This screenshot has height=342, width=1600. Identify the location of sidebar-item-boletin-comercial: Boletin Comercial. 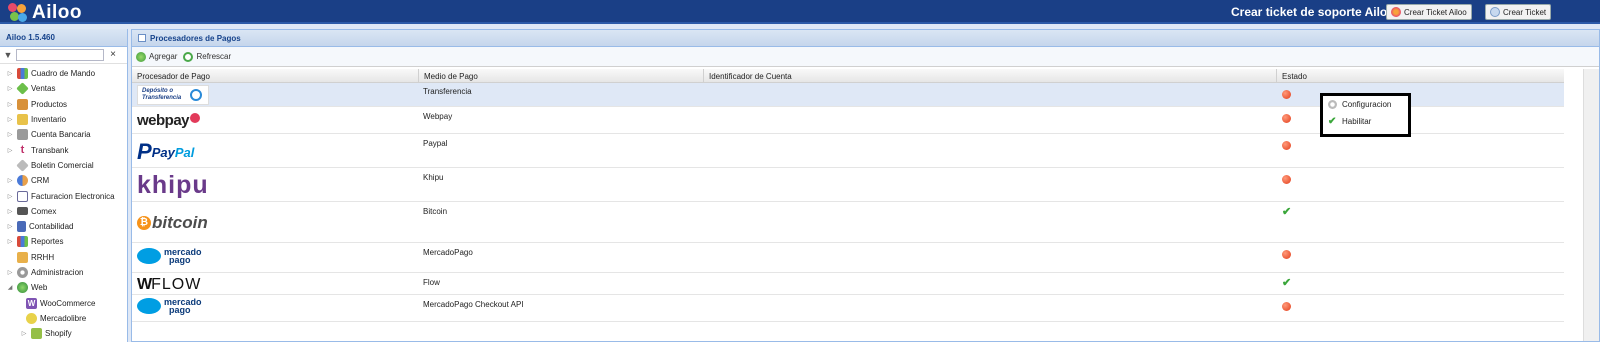
(63, 165).